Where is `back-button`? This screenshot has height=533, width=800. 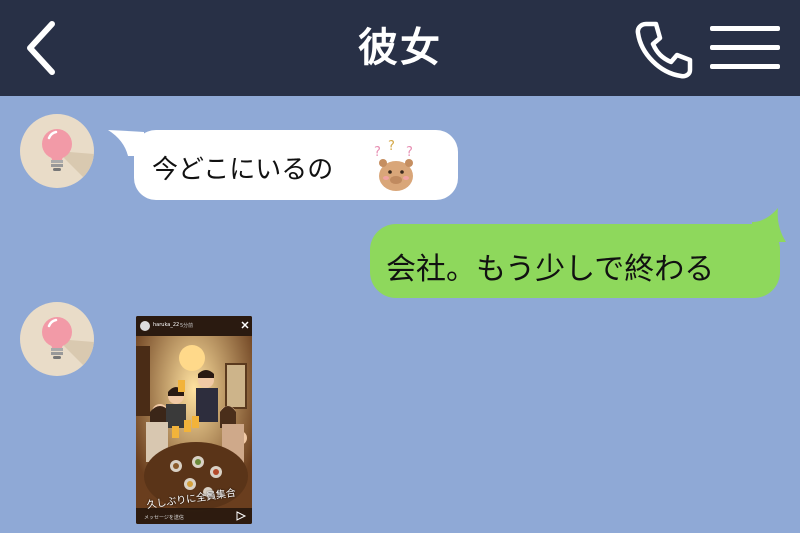
back-button is located at coordinates (44, 48).